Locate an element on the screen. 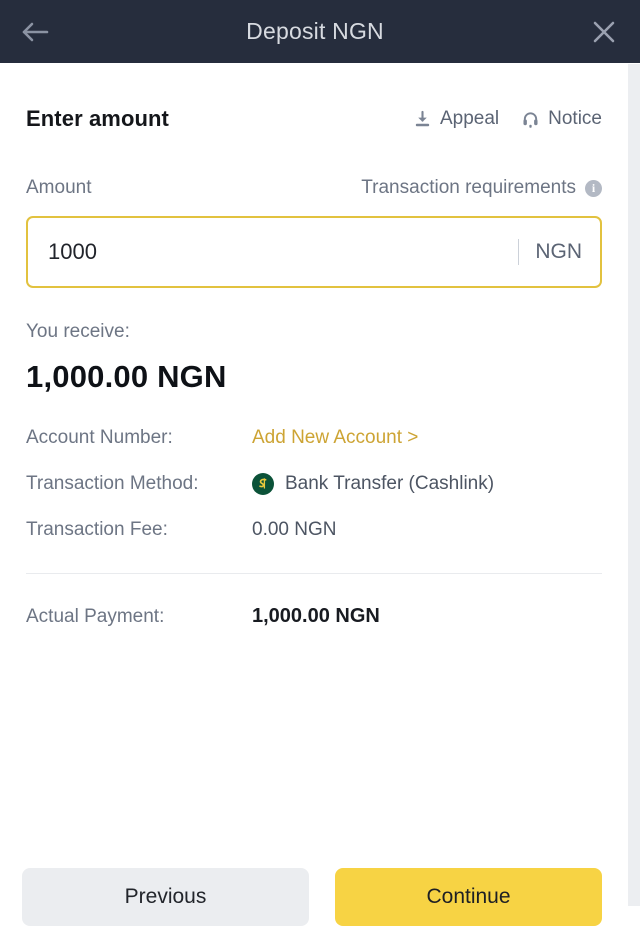  appeal-link: Appeal is located at coordinates (456, 119).